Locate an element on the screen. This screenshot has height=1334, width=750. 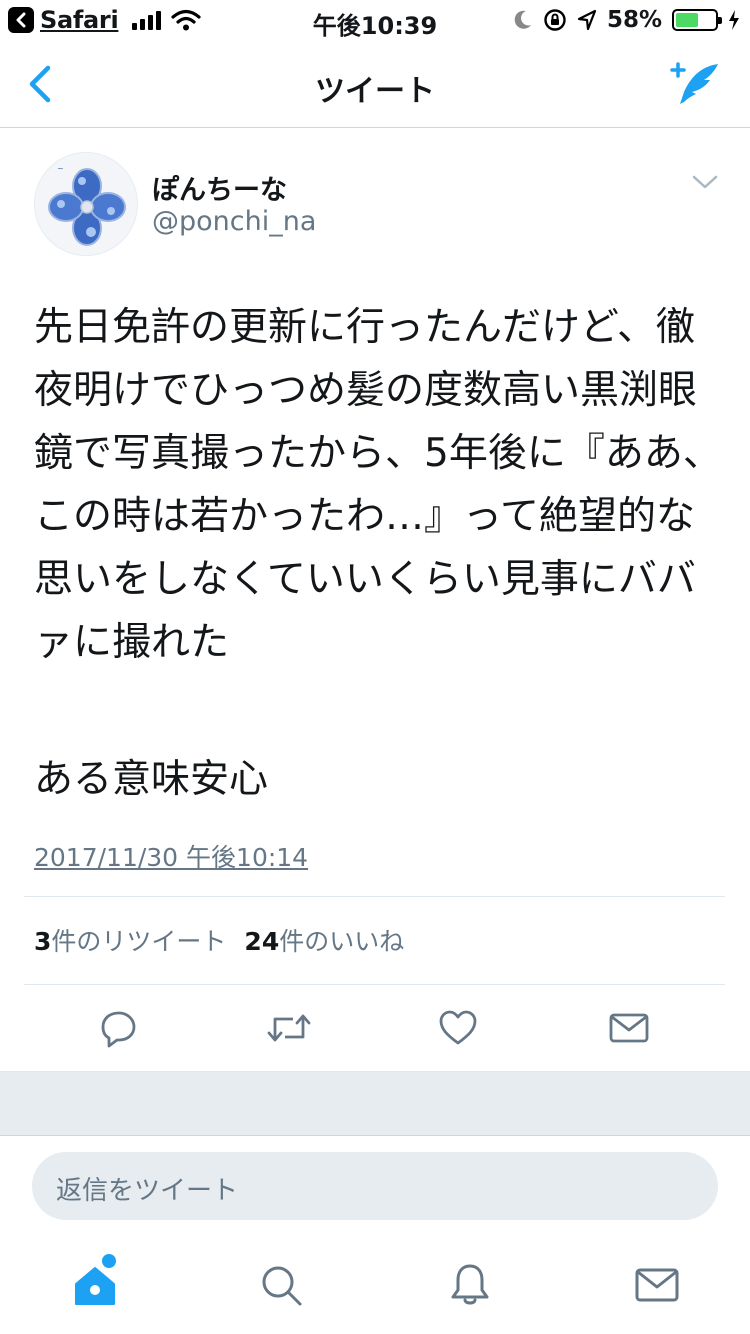
retweet-stat: 3件のリツイート is located at coordinates (130, 940).